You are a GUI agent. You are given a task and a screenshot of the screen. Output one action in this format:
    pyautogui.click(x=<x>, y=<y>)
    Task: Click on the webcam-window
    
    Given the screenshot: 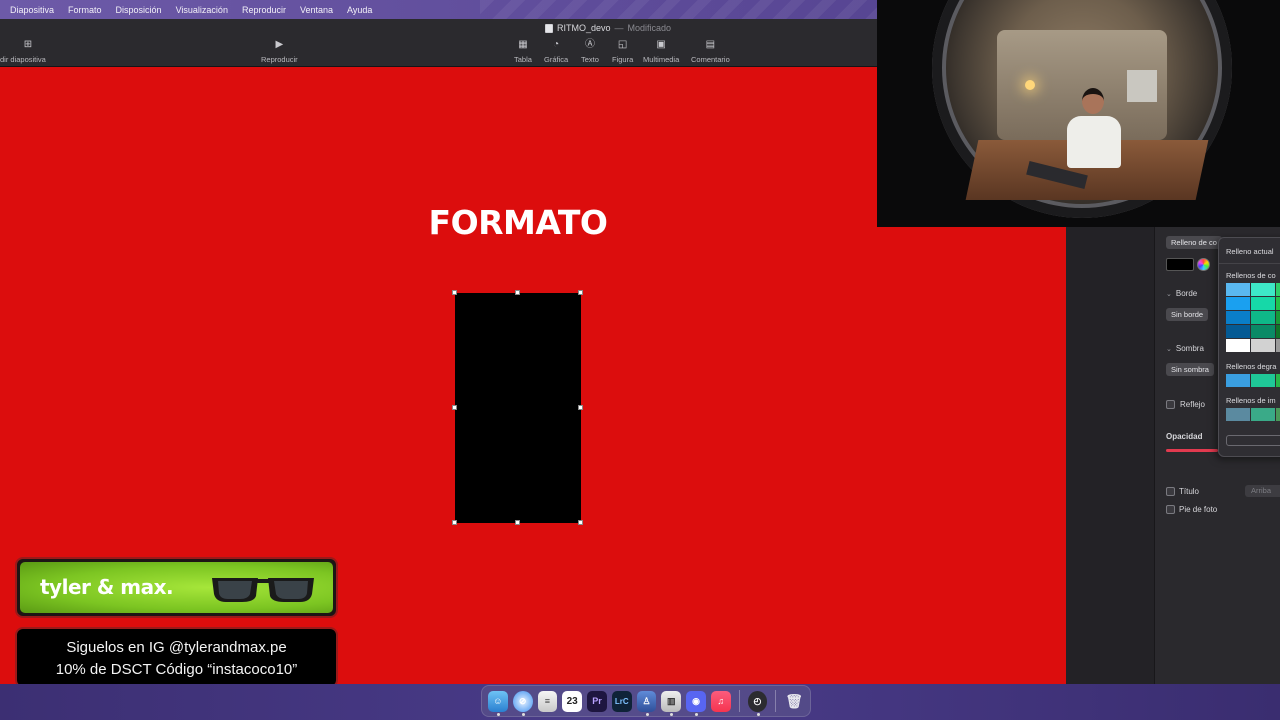 What is the action you would take?
    pyautogui.click(x=1142, y=86)
    